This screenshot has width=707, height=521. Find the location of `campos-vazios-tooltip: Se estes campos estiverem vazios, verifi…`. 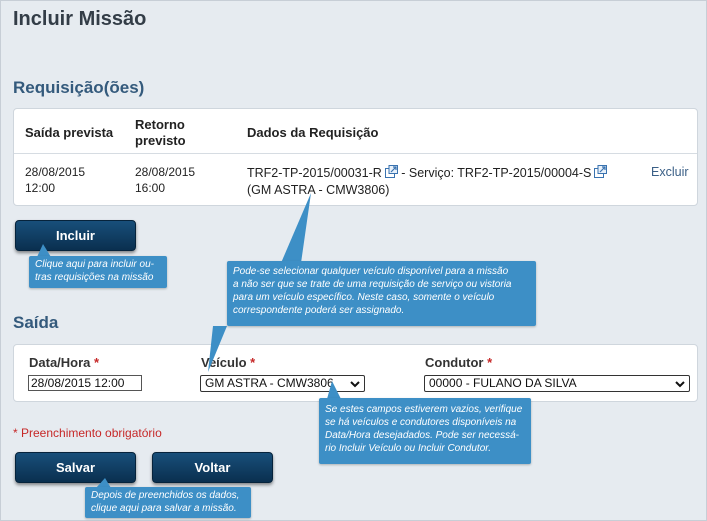

campos-vazios-tooltip: Se estes campos estiverem vazios, verifi… is located at coordinates (425, 431).